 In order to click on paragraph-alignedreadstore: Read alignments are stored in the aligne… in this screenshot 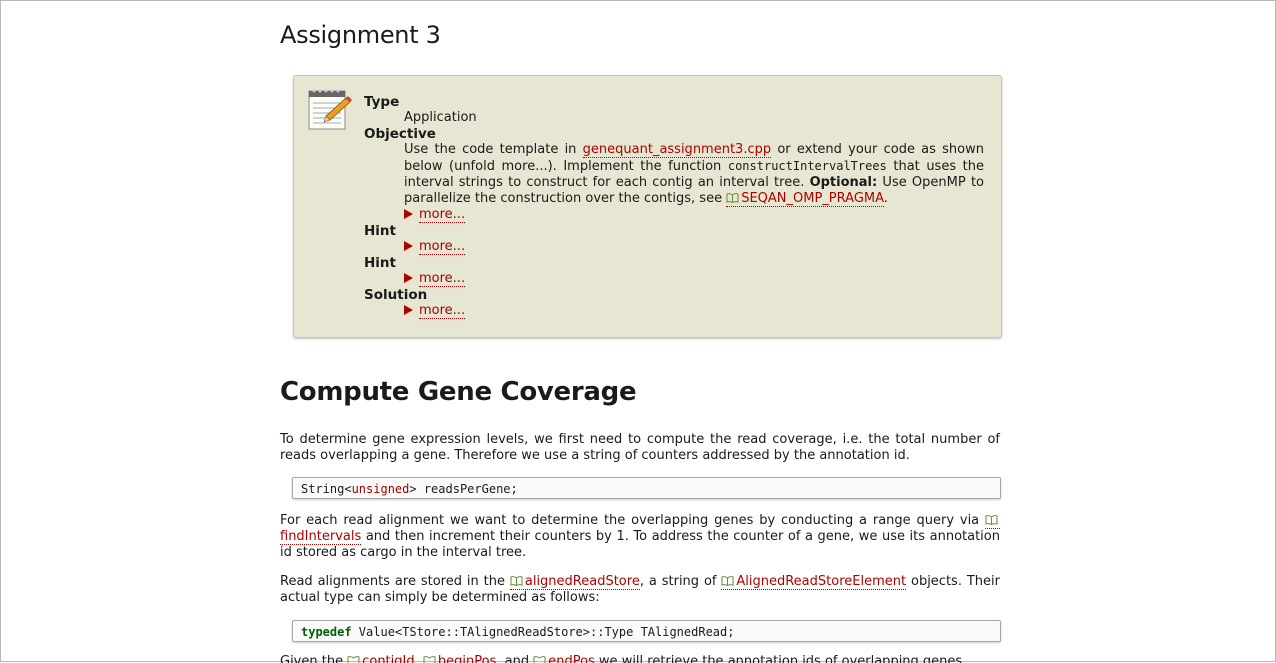, I will do `click(640, 589)`.